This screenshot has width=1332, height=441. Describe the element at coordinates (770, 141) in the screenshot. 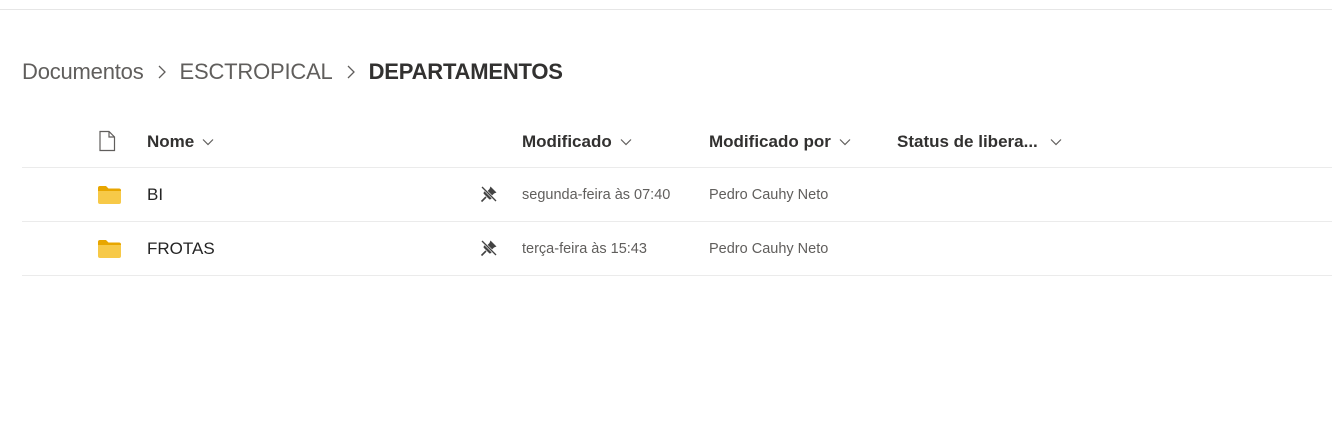

I see `column-header-modified-by-label: Modificado por` at that location.